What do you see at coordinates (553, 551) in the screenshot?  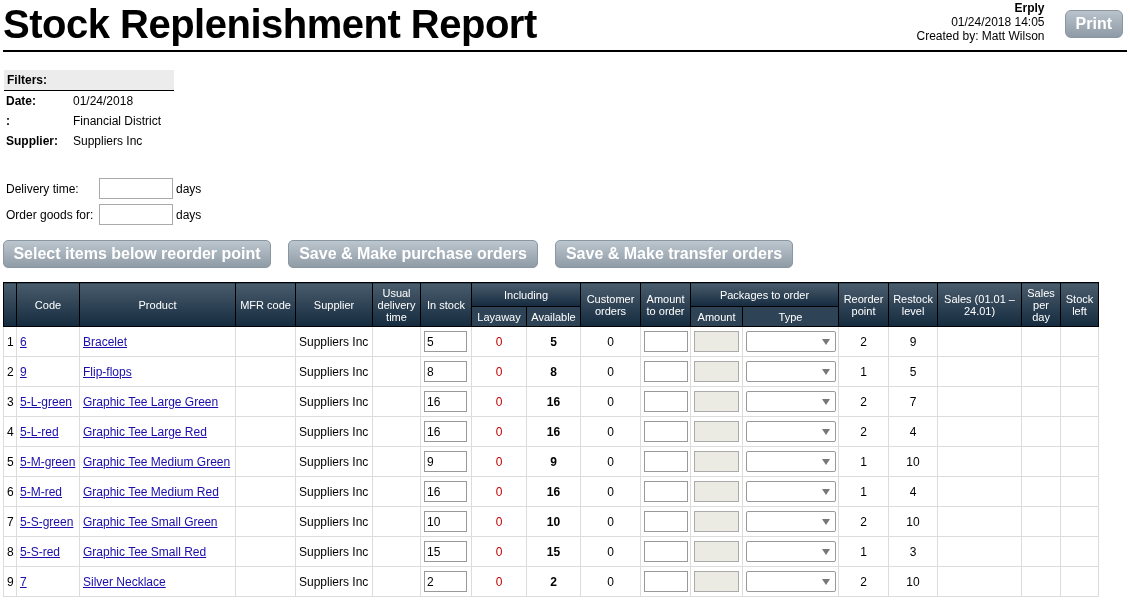 I see `table-cell: 15` at bounding box center [553, 551].